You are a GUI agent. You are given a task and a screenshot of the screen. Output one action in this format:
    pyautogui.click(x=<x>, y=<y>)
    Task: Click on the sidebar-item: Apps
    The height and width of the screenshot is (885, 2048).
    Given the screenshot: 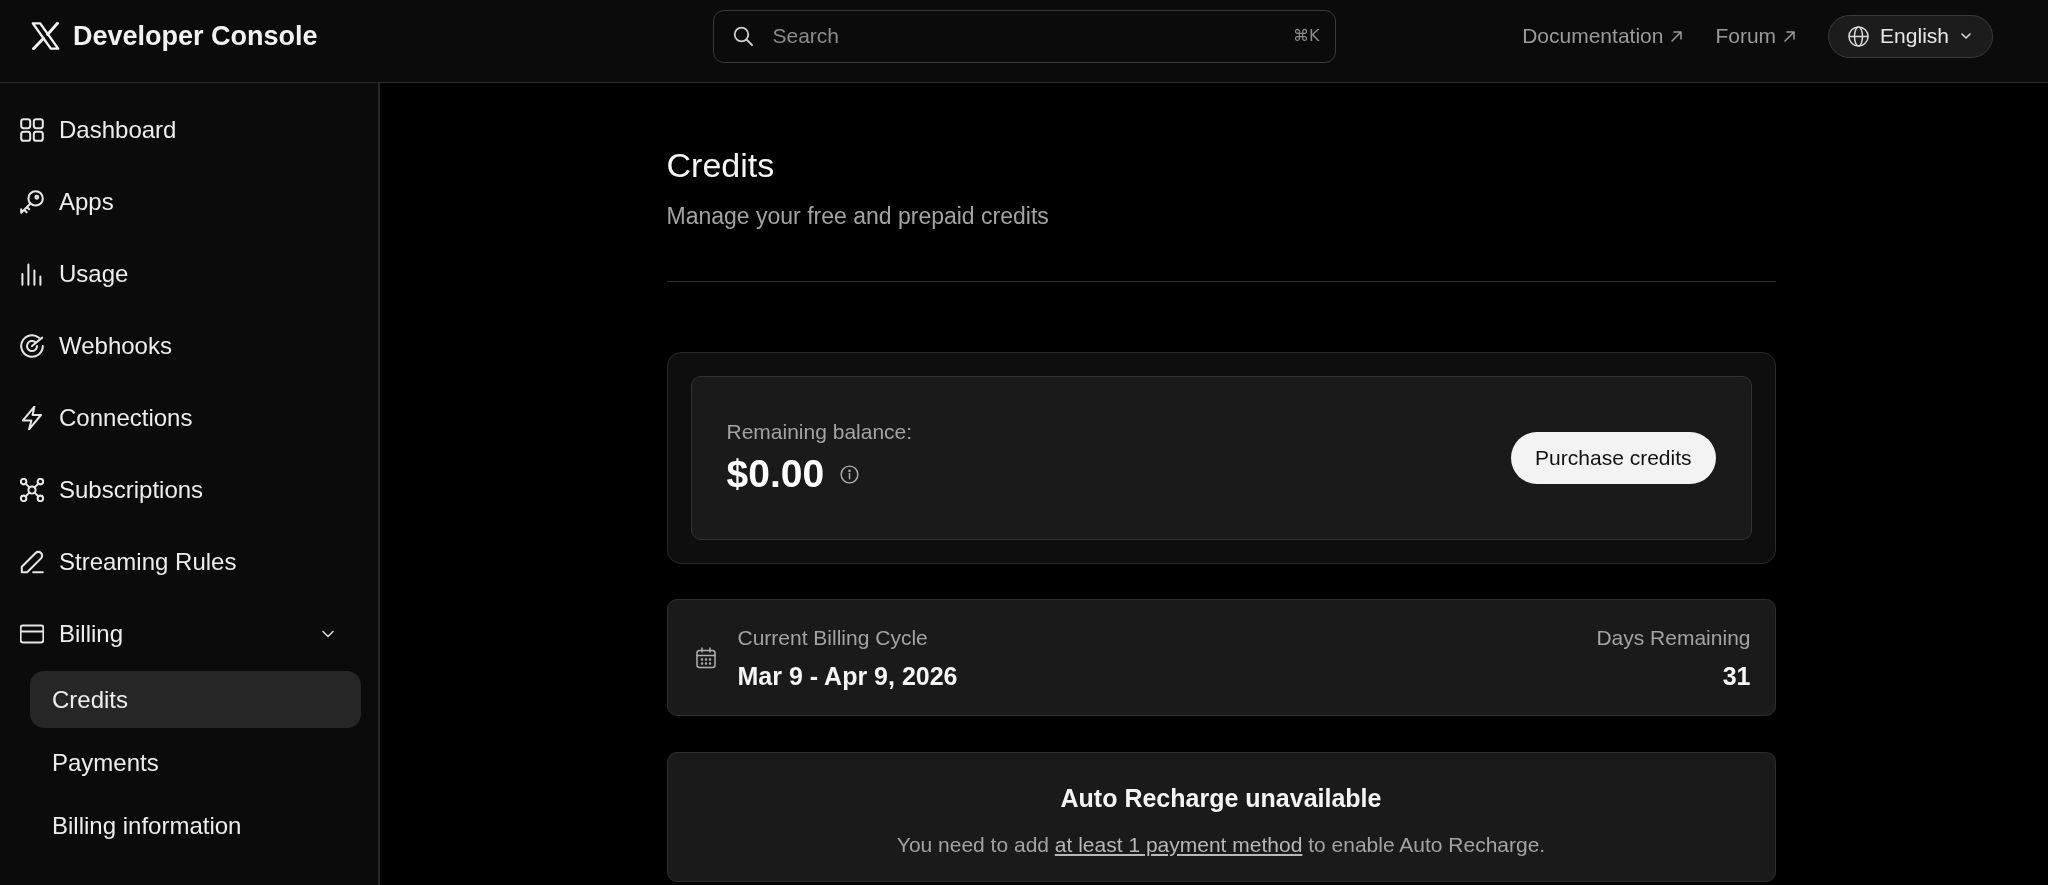 What is the action you would take?
    pyautogui.click(x=189, y=202)
    